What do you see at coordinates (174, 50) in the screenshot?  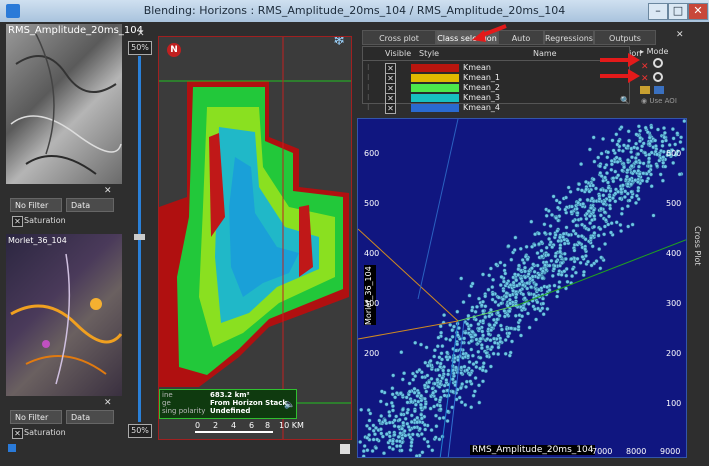 I see `north-arrow-icon: N` at bounding box center [174, 50].